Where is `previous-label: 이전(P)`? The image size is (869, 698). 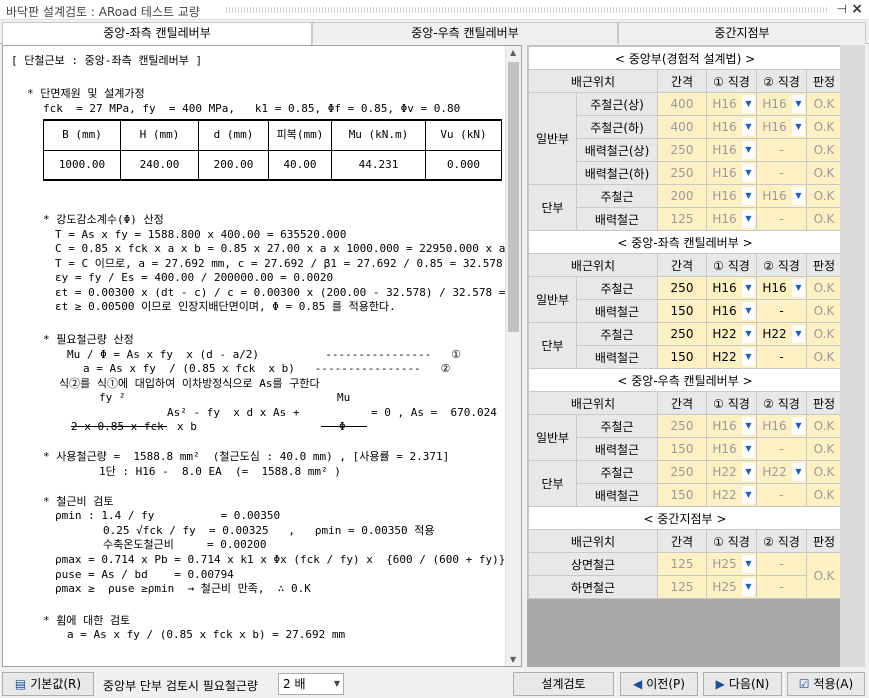 previous-label: 이전(P) is located at coordinates (665, 684).